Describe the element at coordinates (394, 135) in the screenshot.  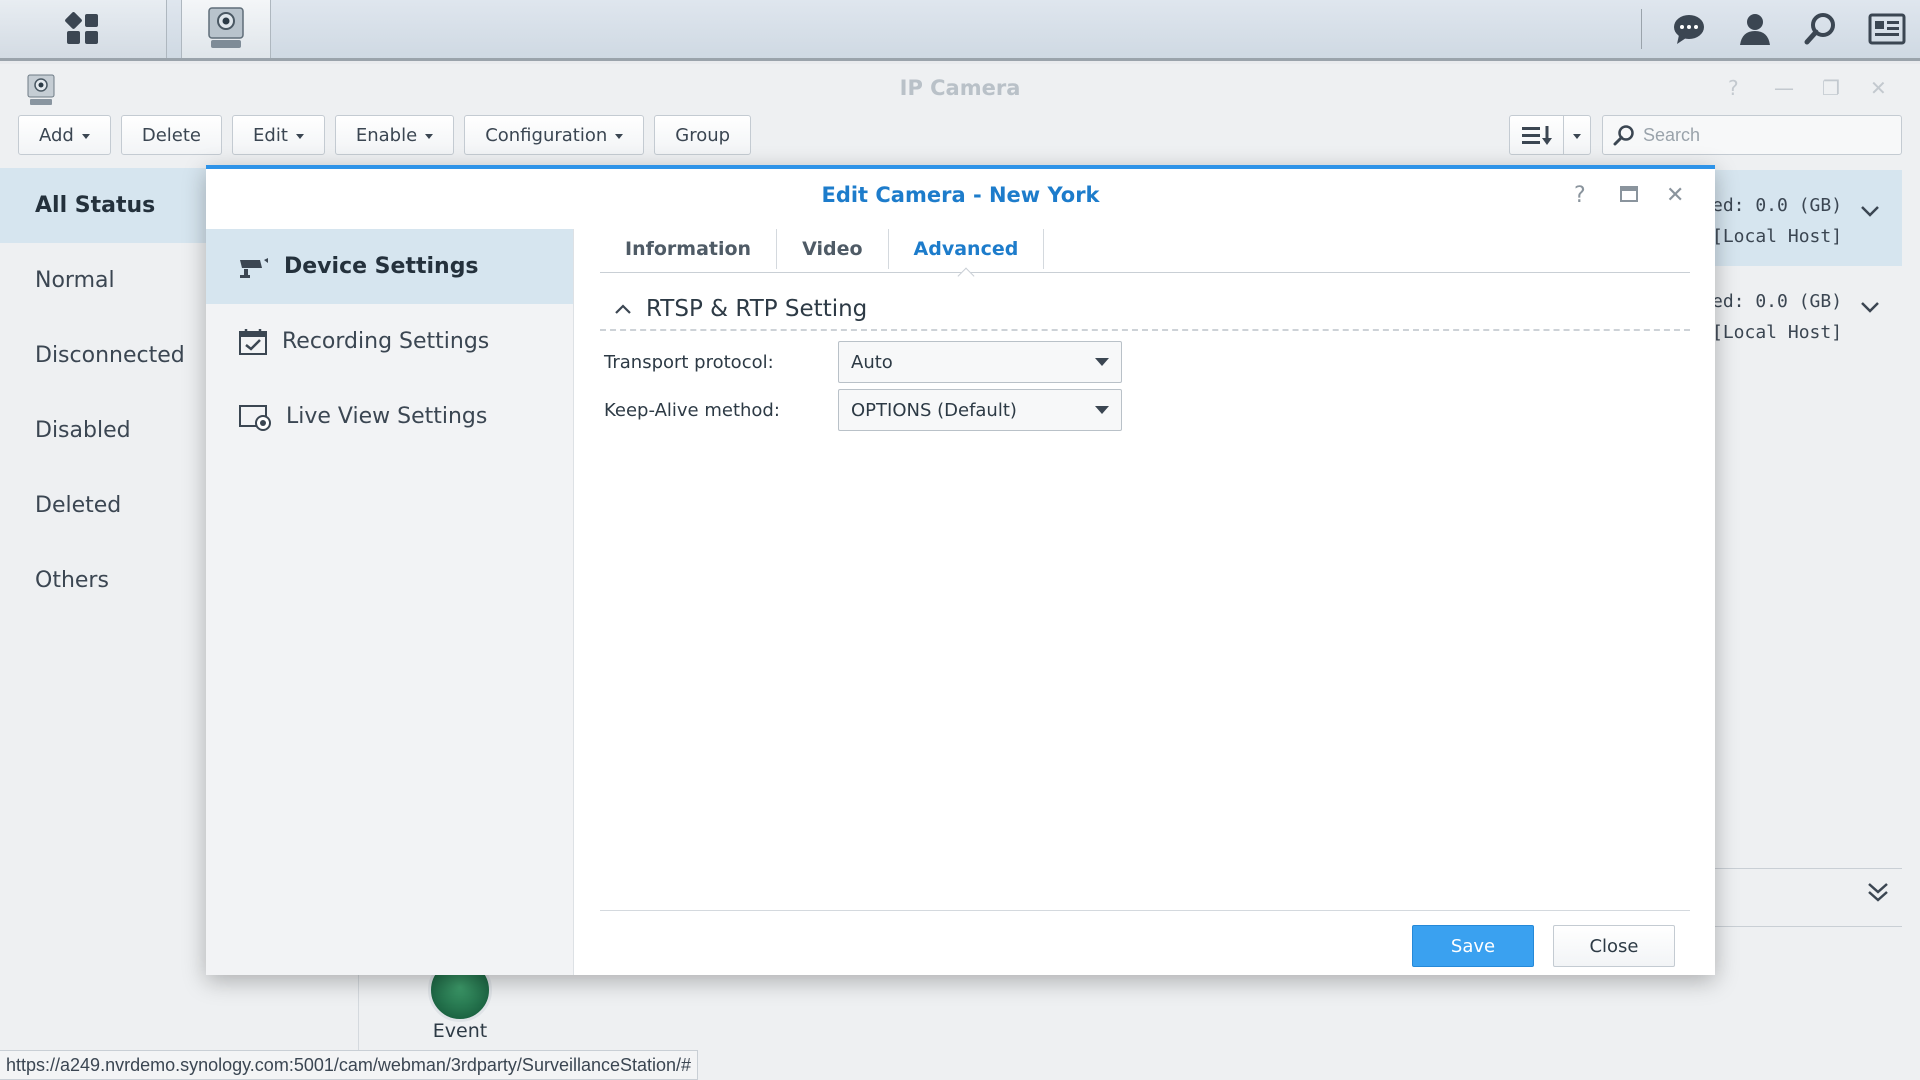
I see `enable-button: Enable` at that location.